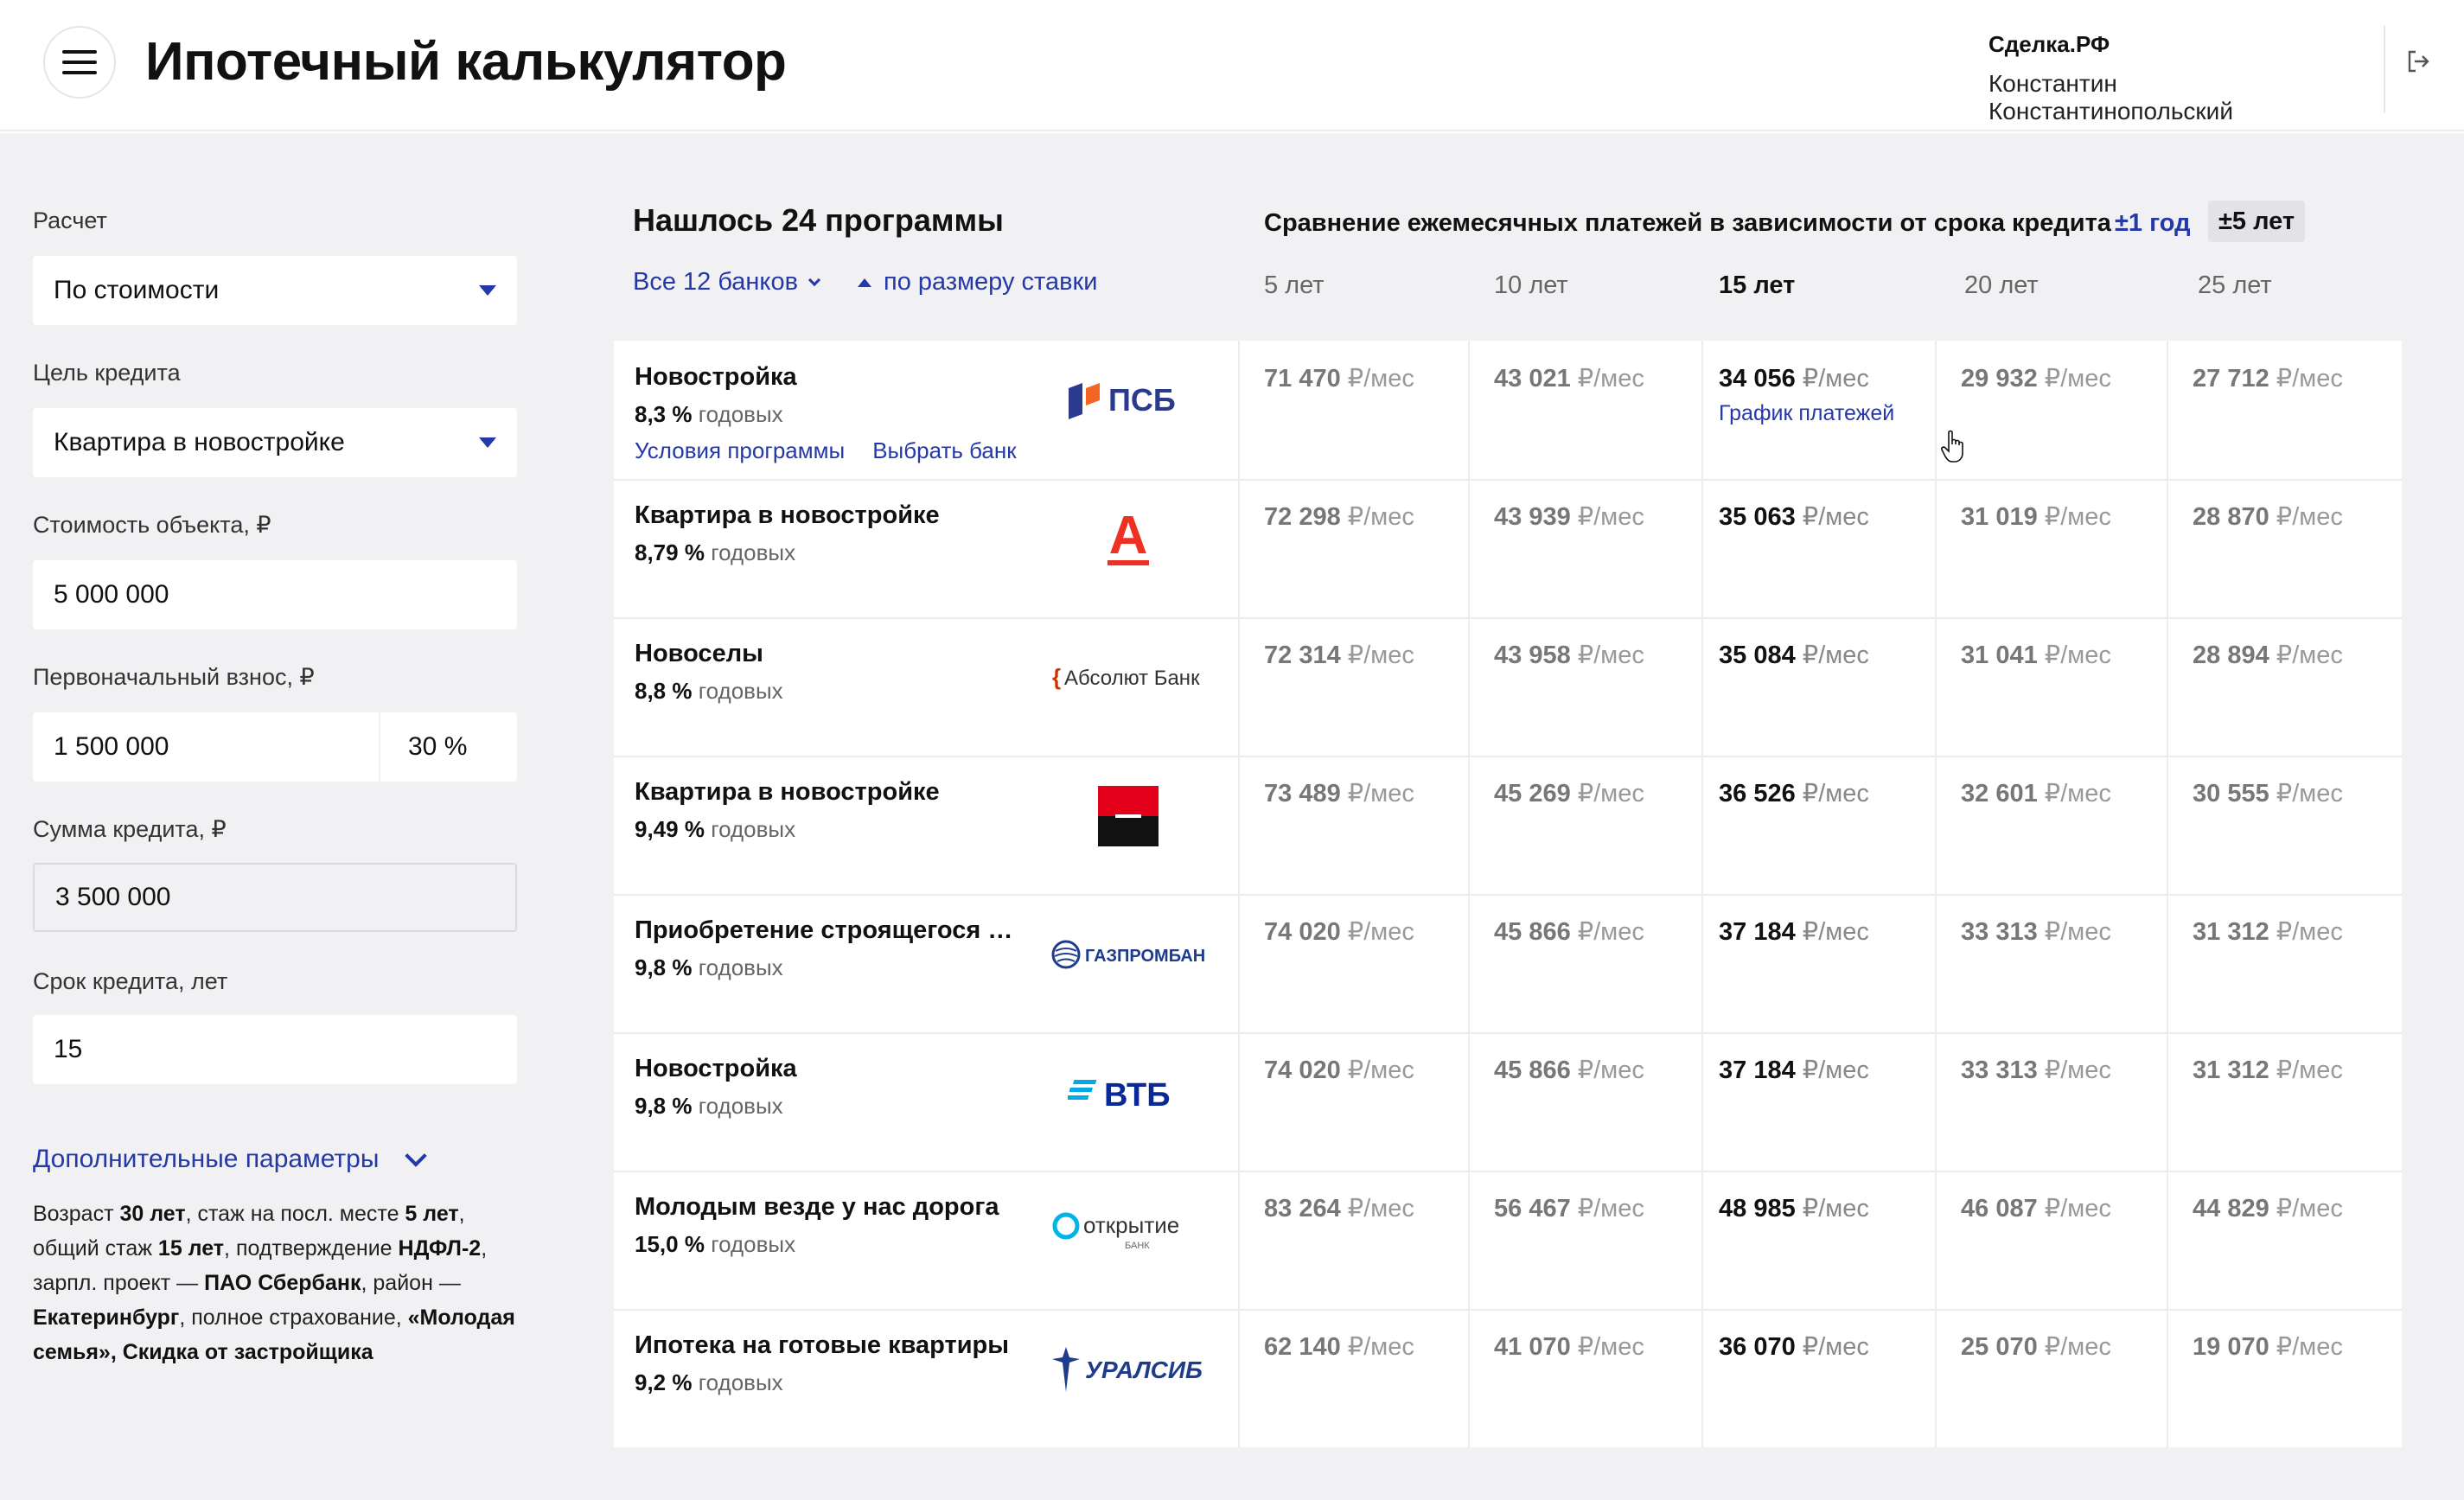  What do you see at coordinates (1128, 535) in the screenshot?
I see `alfa-logo-letter: А` at bounding box center [1128, 535].